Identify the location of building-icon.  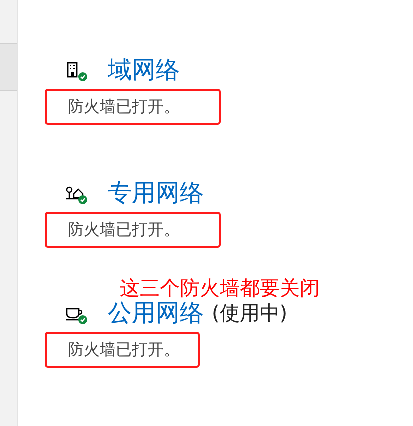
(77, 72).